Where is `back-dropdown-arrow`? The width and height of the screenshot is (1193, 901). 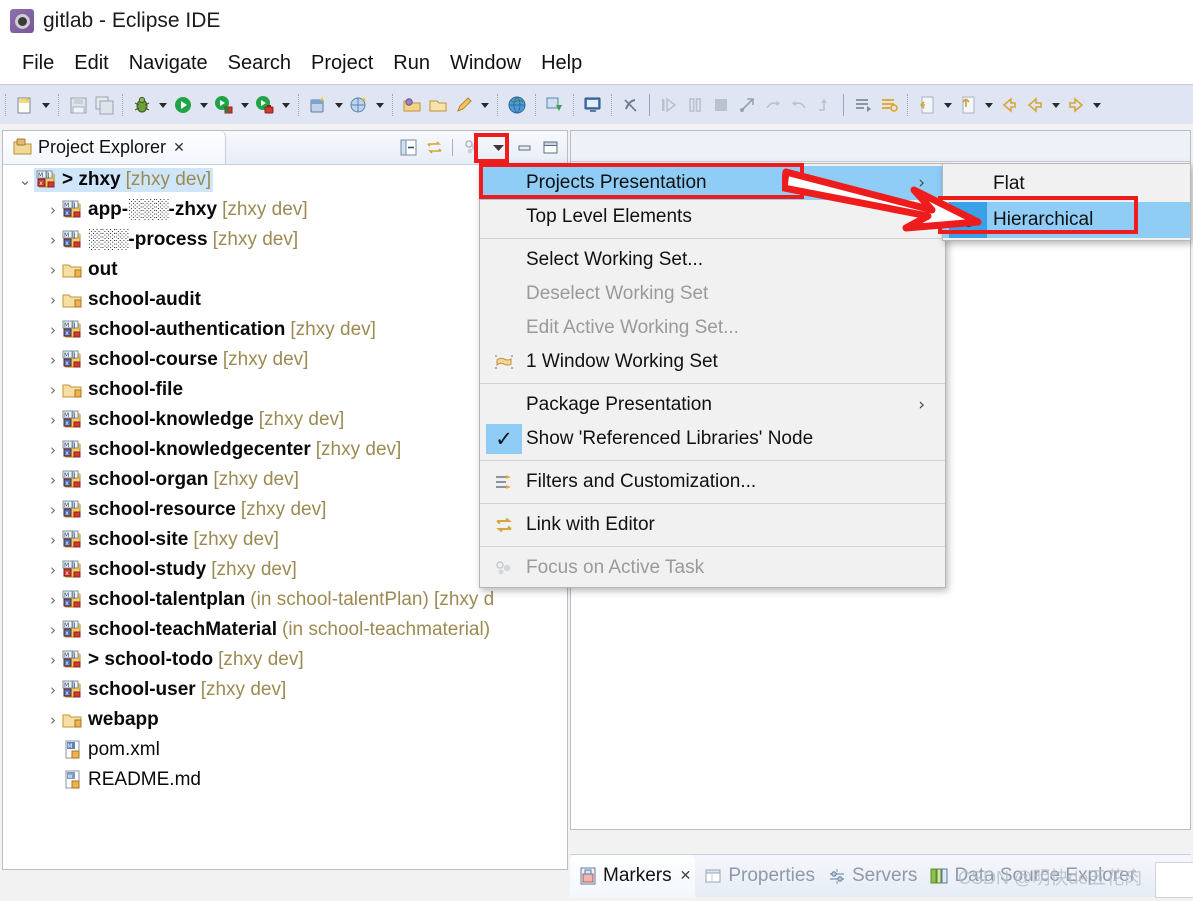 back-dropdown-arrow is located at coordinates (1055, 105).